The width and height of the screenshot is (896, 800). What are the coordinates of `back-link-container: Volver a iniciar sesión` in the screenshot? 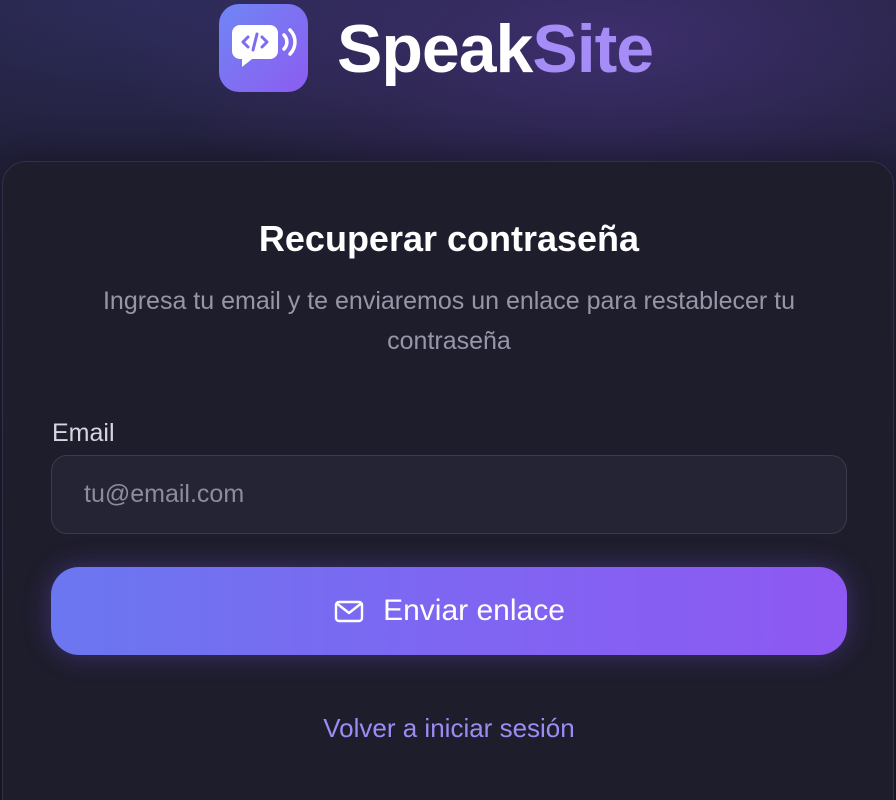 It's located at (449, 728).